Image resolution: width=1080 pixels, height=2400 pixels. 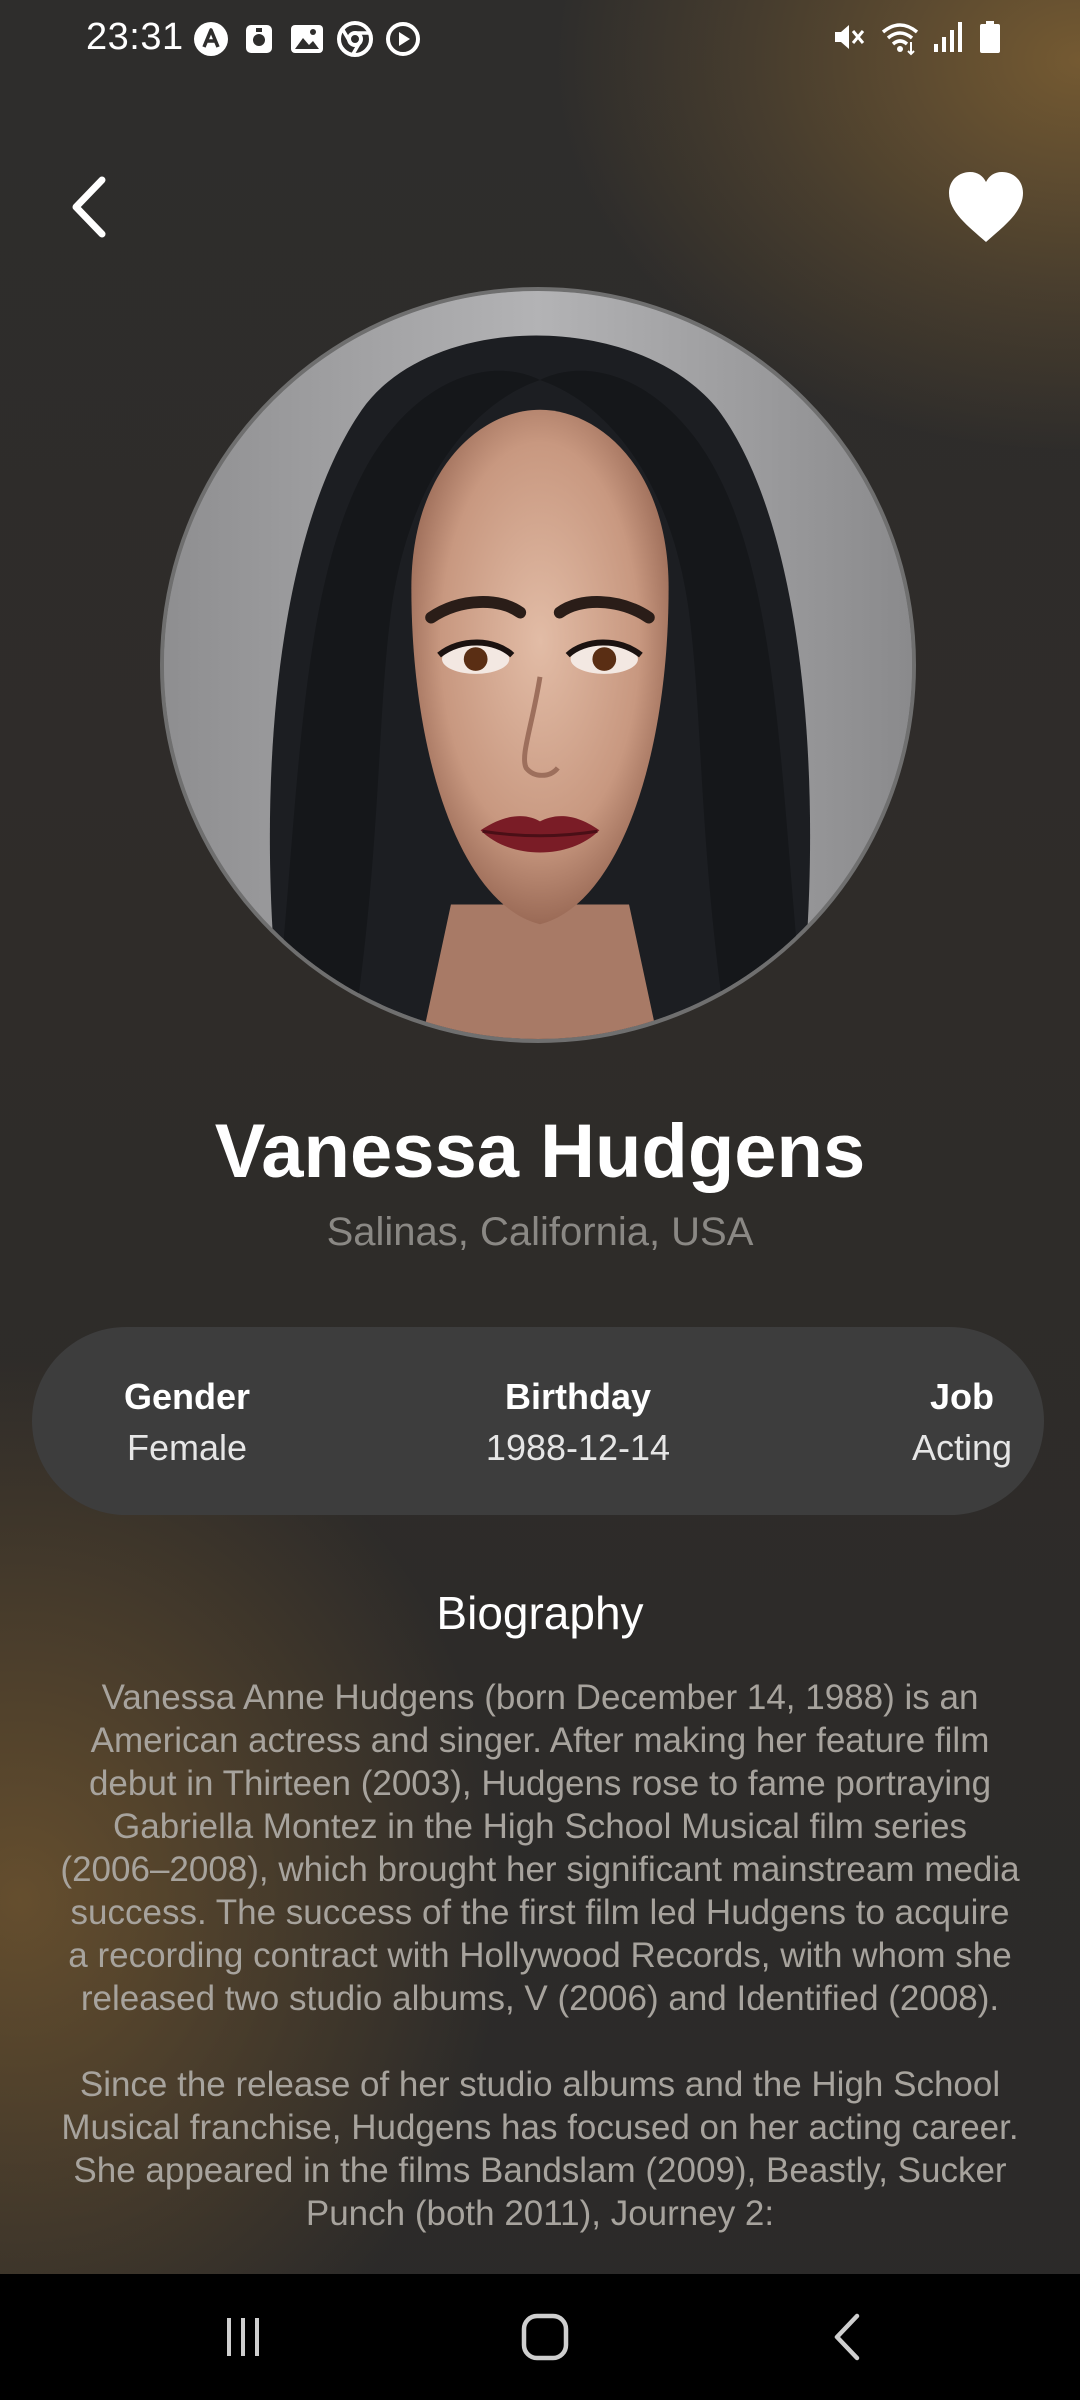 What do you see at coordinates (403, 39) in the screenshot?
I see `media-icon` at bounding box center [403, 39].